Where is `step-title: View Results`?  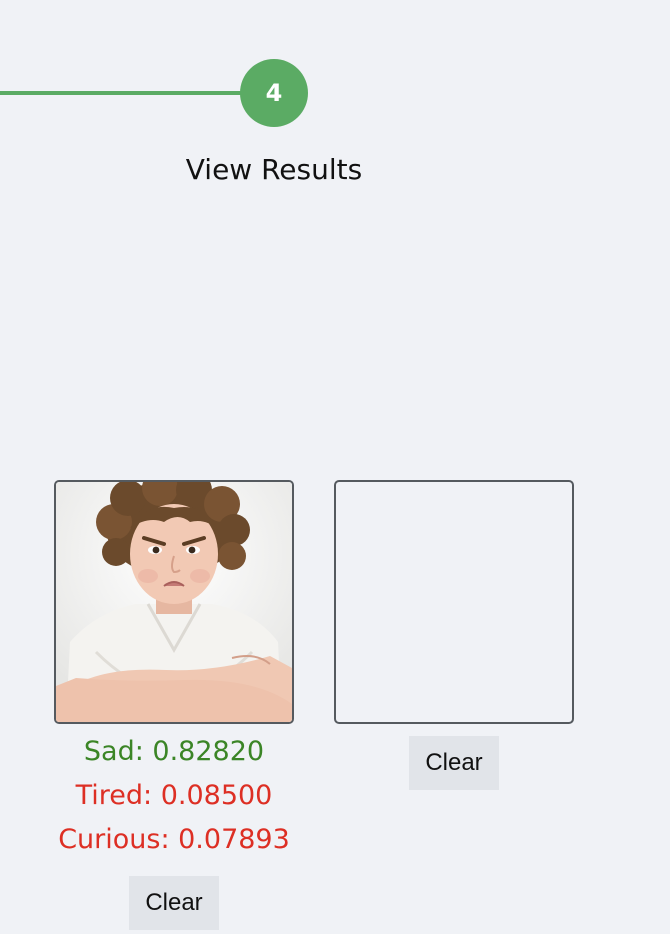
step-title: View Results is located at coordinates (274, 169).